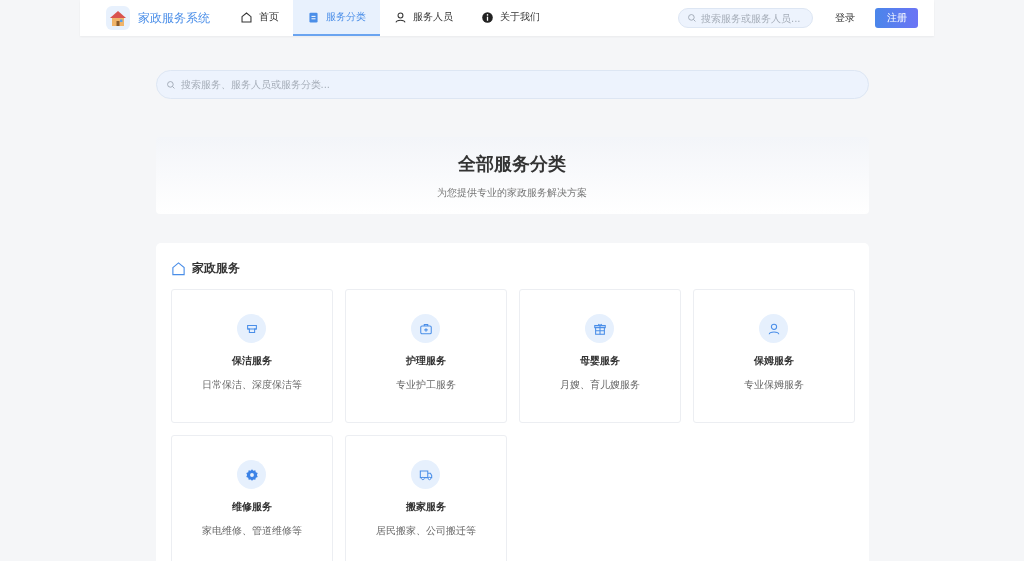 The height and width of the screenshot is (561, 1024). What do you see at coordinates (425, 507) in the screenshot?
I see `service-name: 搬家服务` at bounding box center [425, 507].